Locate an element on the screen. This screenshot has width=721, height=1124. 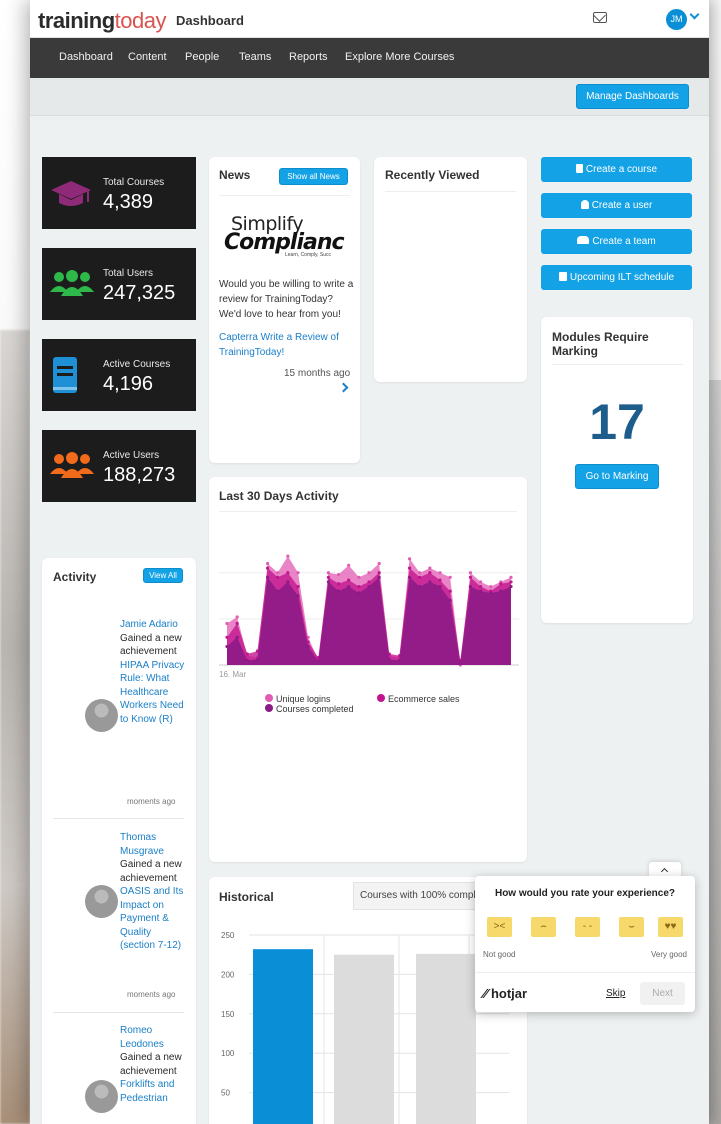
smile-face-icon: ⌣ is located at coordinates (631, 927).